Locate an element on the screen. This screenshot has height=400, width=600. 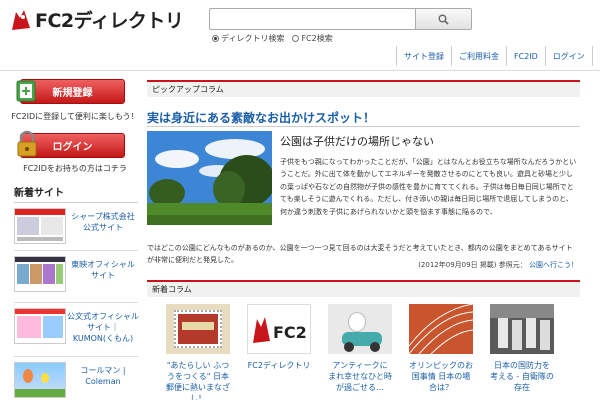
column-card-fc2: FC2 FC2ディレクトリ is located at coordinates (279, 337).